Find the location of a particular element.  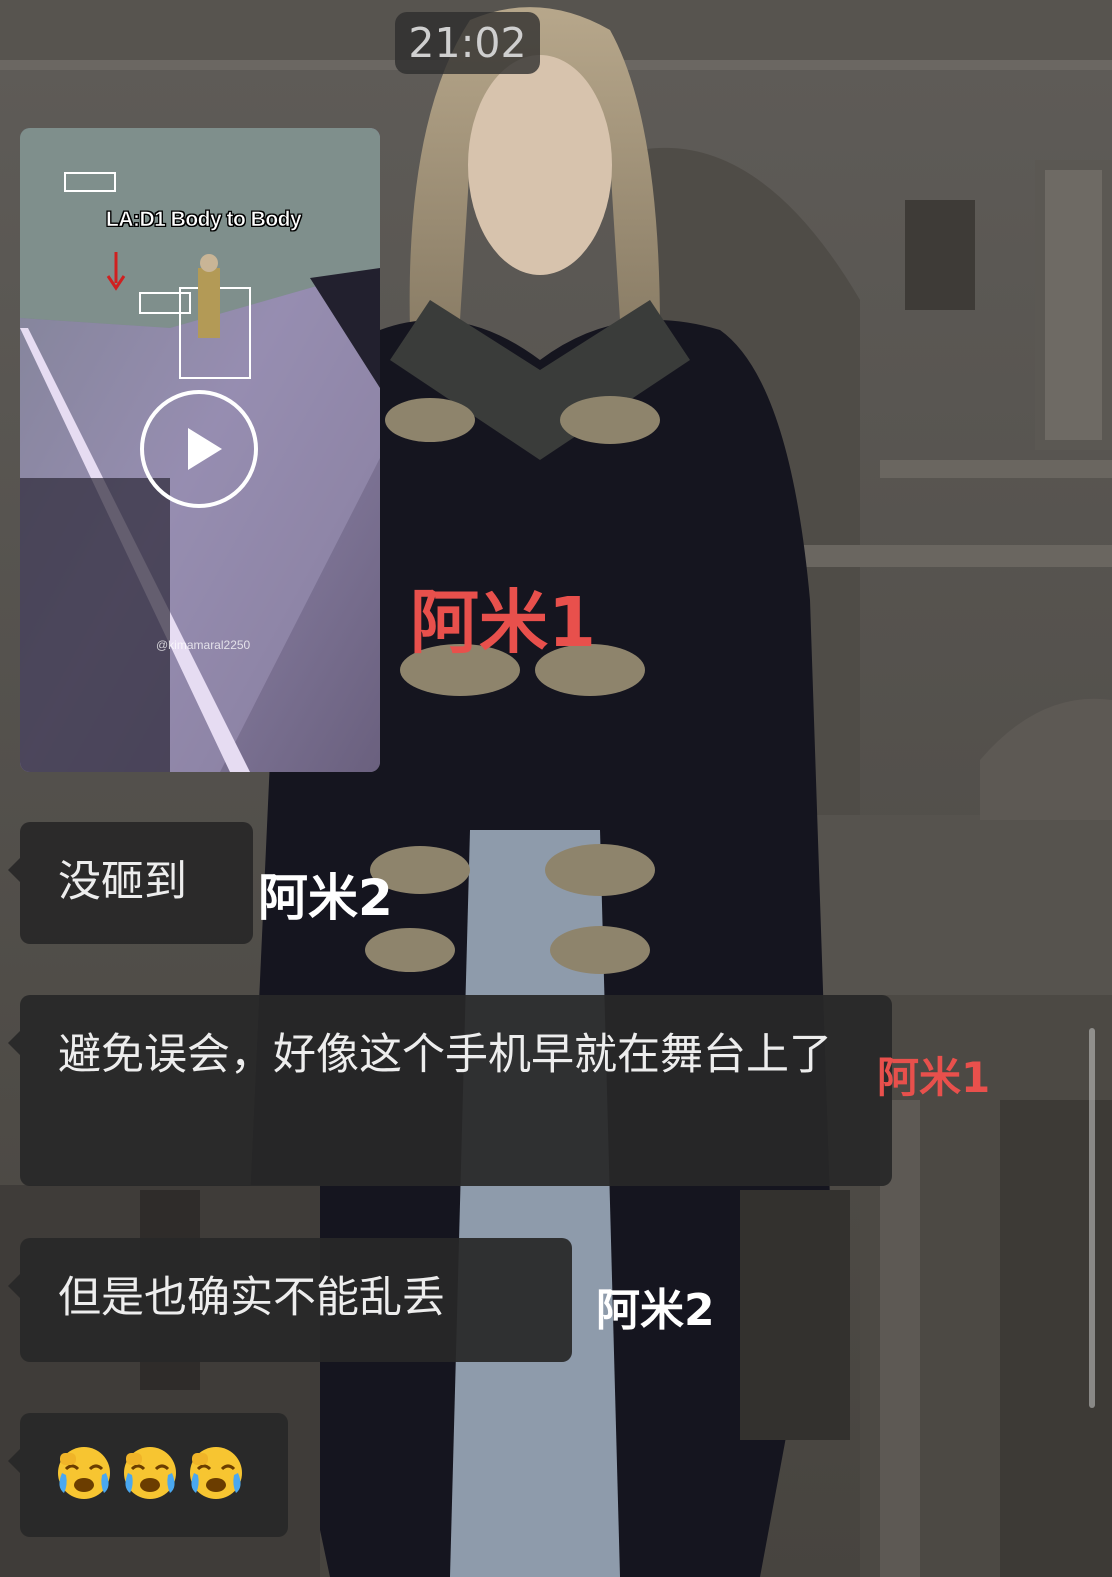

video-caption: LA:D1 Body to Body is located at coordinates (204, 220).